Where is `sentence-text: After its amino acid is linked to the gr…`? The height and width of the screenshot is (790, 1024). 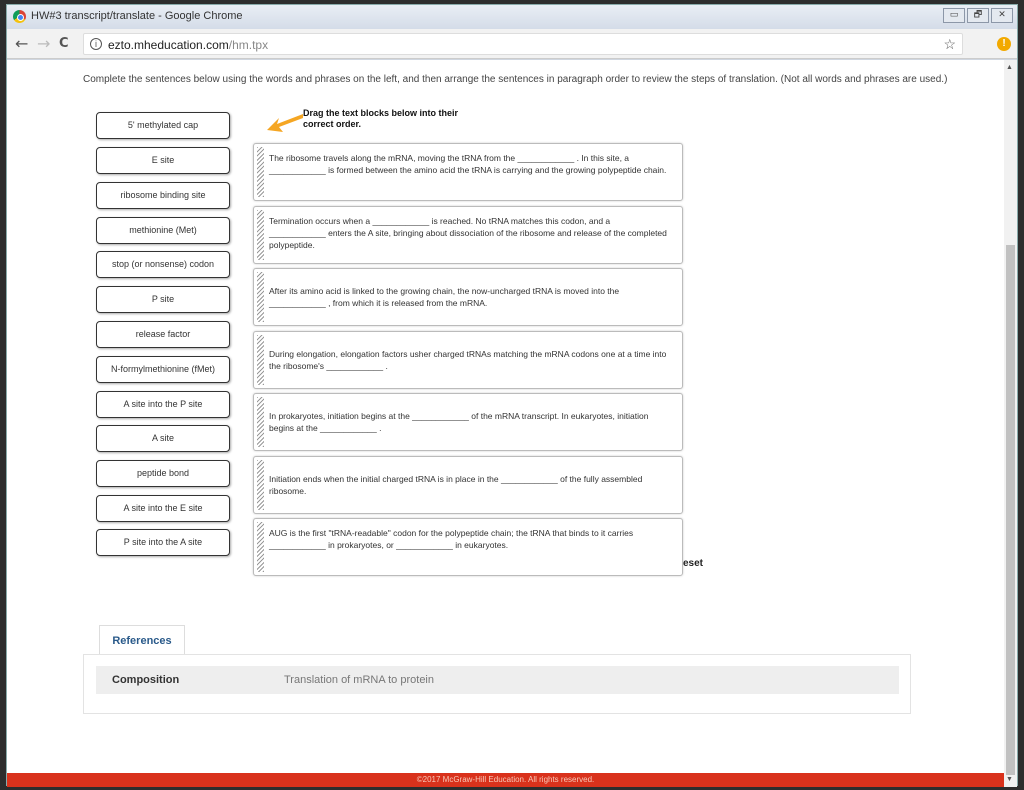 sentence-text: After its amino acid is linked to the gr… is located at coordinates (444, 297).